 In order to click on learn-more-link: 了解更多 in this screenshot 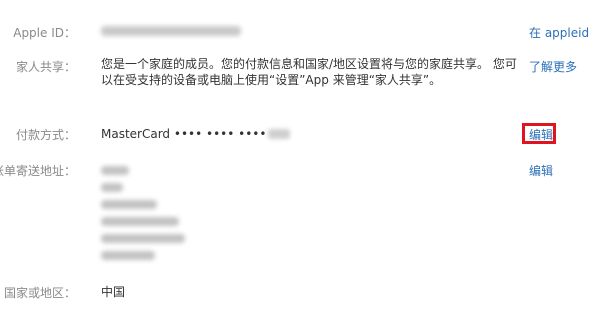, I will do `click(553, 66)`.